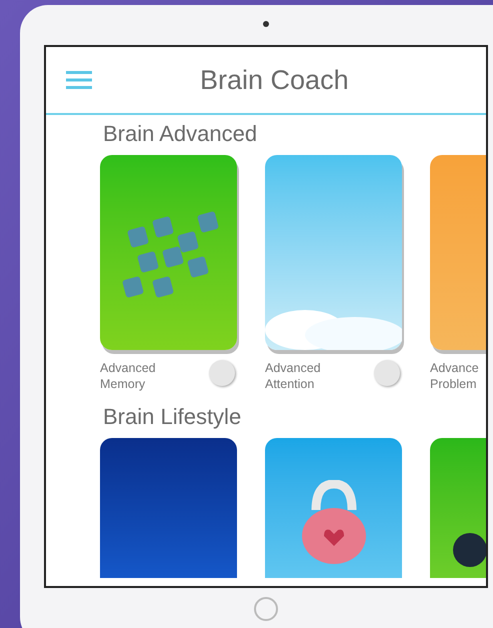 The width and height of the screenshot is (493, 628). I want to click on card-label: Advanced Attention, so click(293, 376).